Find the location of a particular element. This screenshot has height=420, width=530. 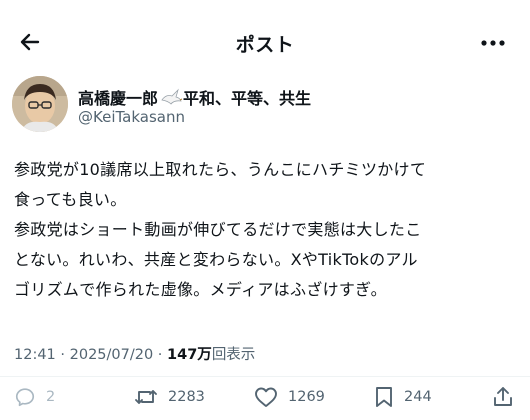

page-title: ポスト is located at coordinates (265, 45).